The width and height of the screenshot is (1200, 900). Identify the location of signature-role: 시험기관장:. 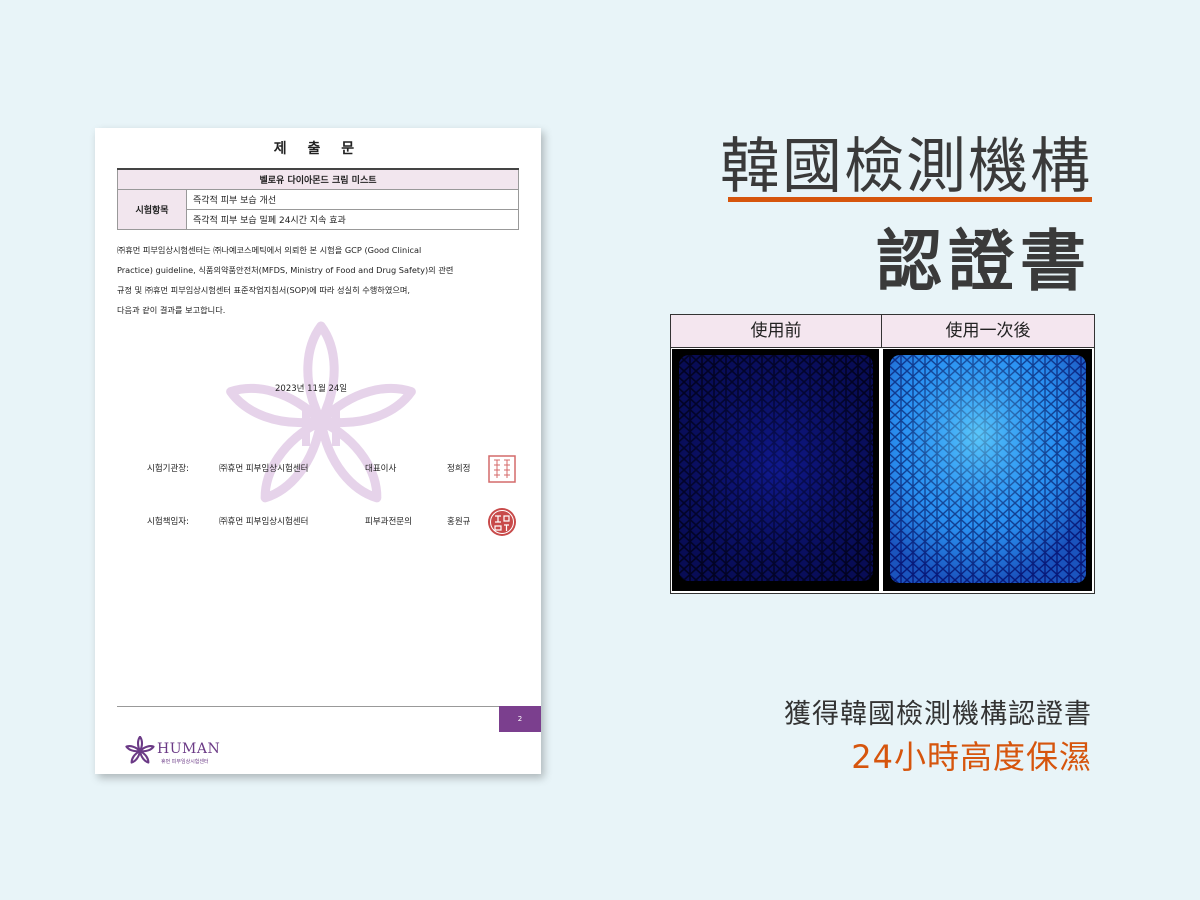
(168, 469).